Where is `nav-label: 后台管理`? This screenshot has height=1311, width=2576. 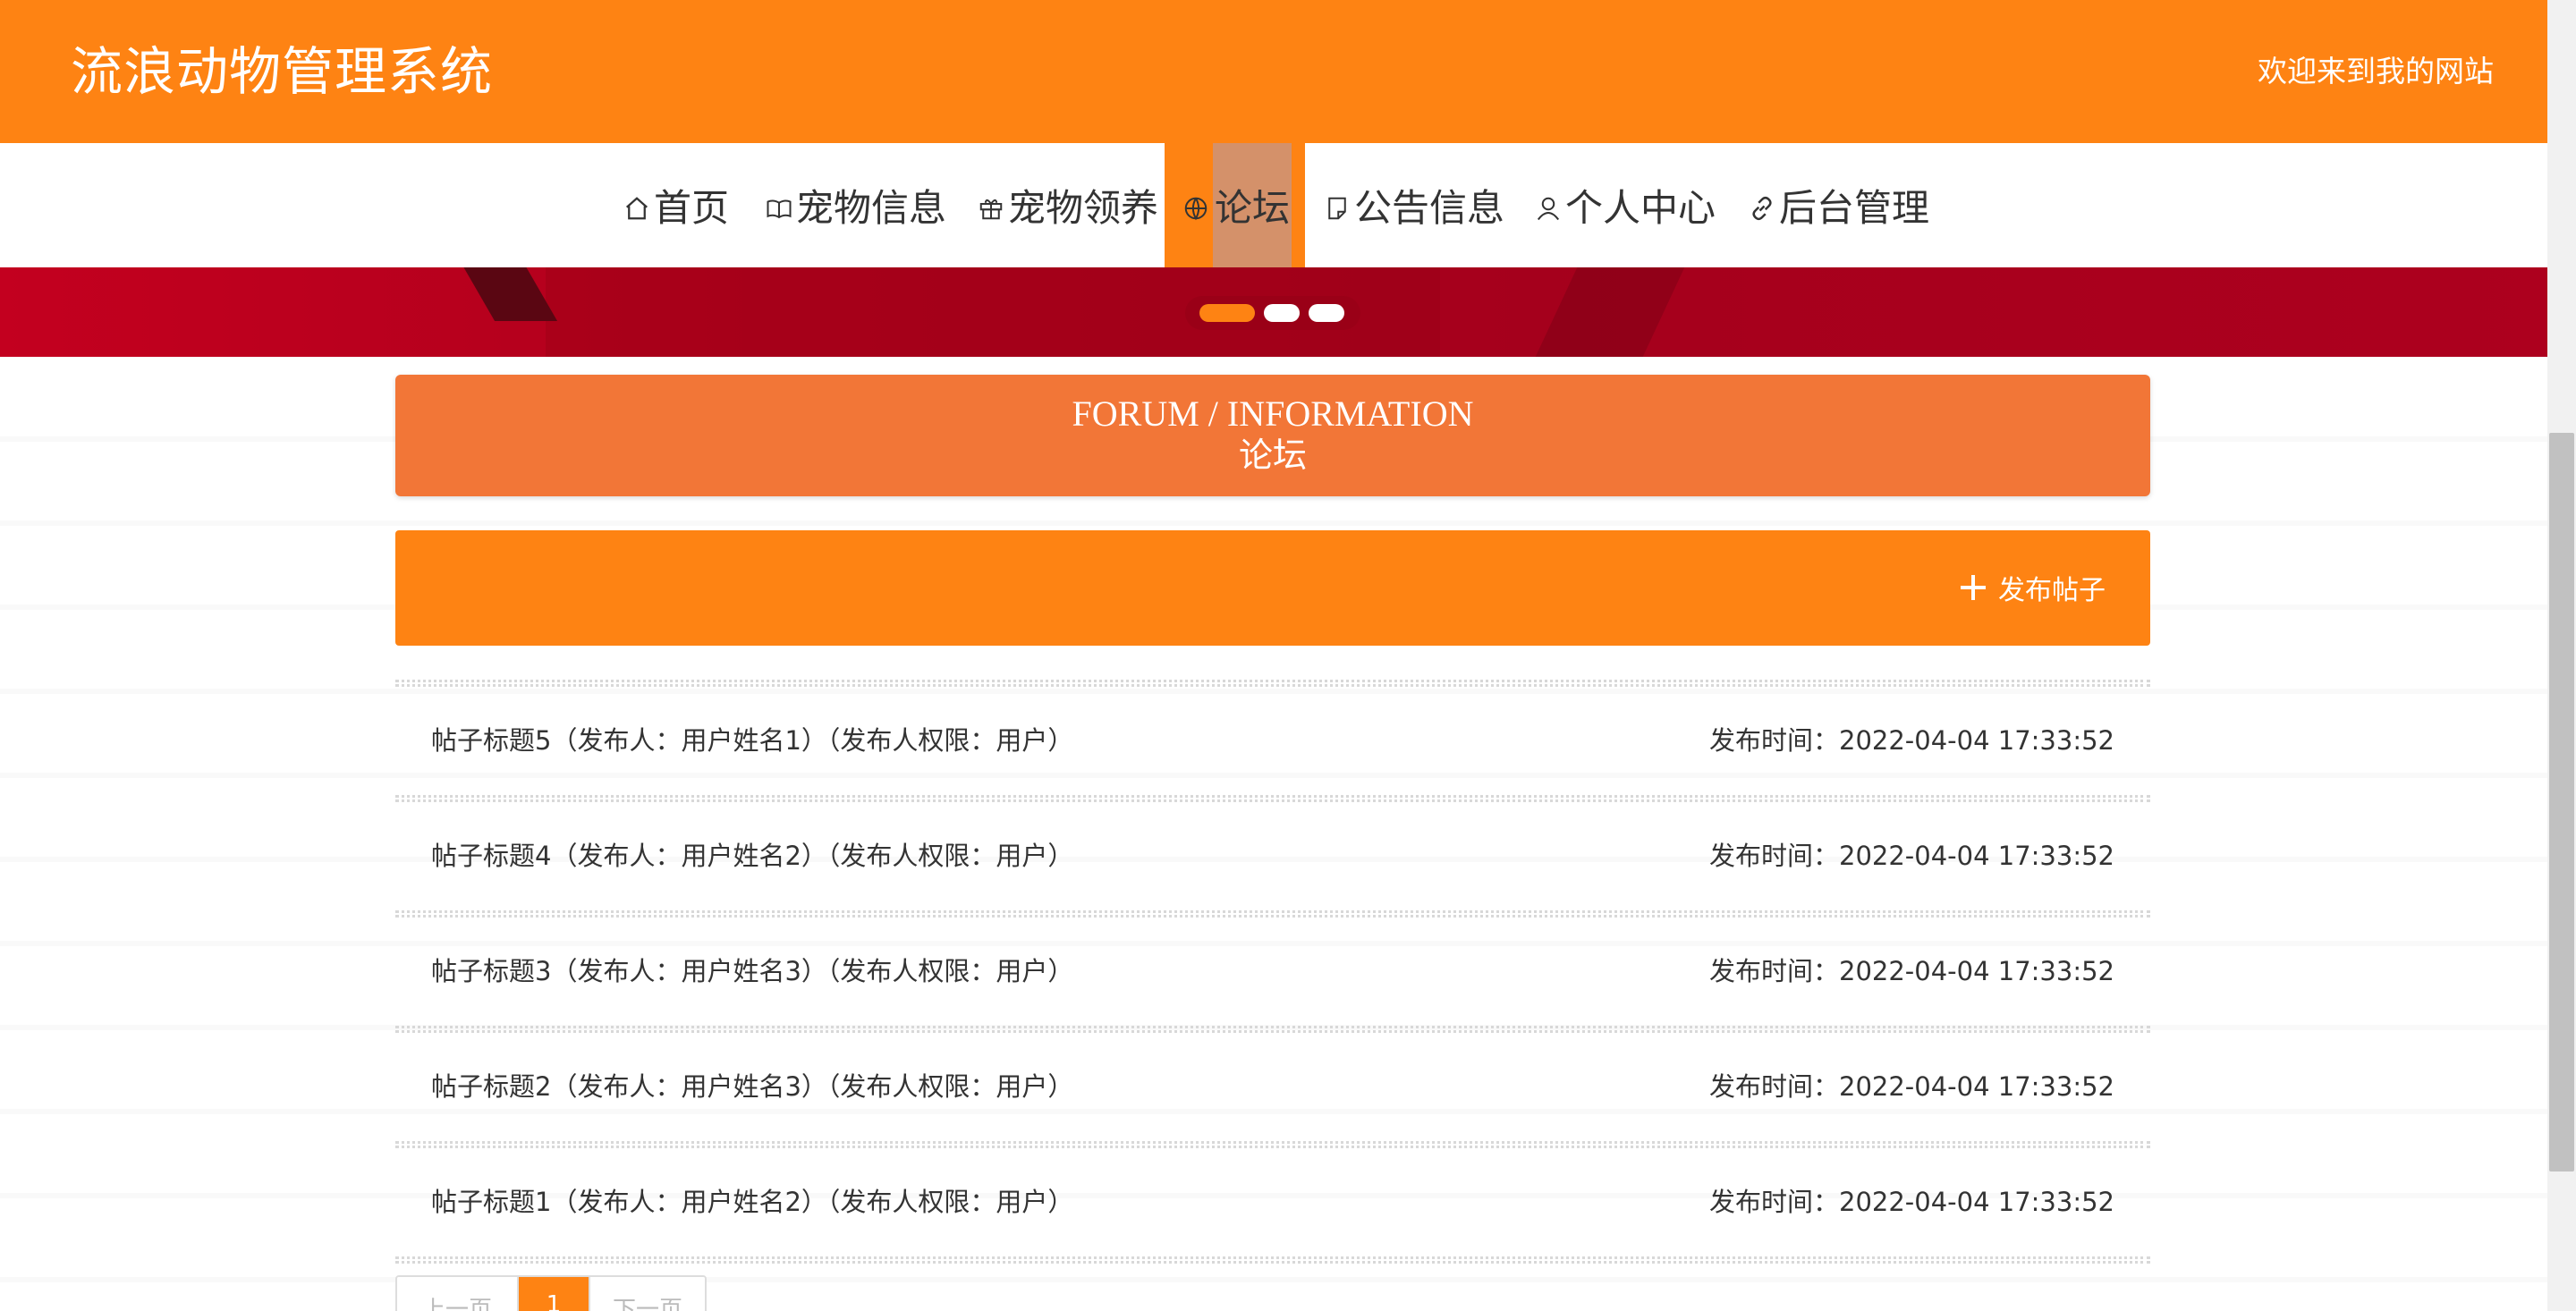 nav-label: 后台管理 is located at coordinates (1854, 208).